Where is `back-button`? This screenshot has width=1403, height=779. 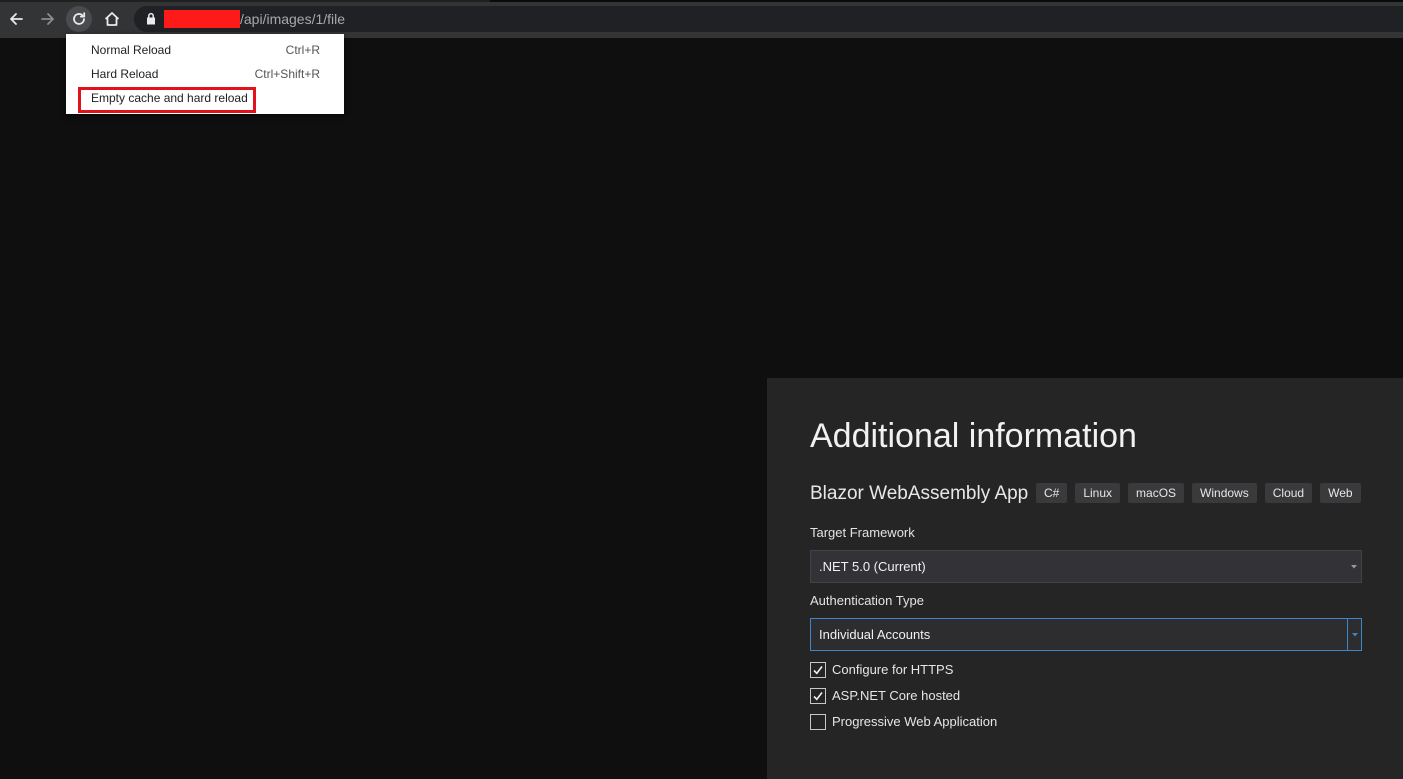
back-button is located at coordinates (16, 19).